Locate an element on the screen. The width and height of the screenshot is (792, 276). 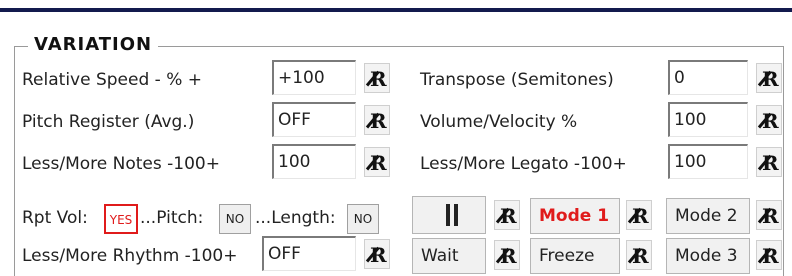
transpose-label: Transpose (Semitones) is located at coordinates (517, 80).